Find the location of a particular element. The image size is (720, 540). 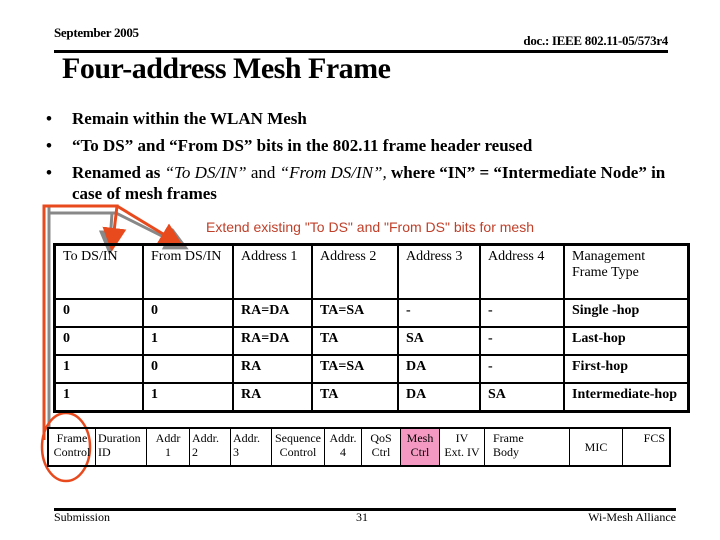

field-line1: FCS is located at coordinates (654, 438).